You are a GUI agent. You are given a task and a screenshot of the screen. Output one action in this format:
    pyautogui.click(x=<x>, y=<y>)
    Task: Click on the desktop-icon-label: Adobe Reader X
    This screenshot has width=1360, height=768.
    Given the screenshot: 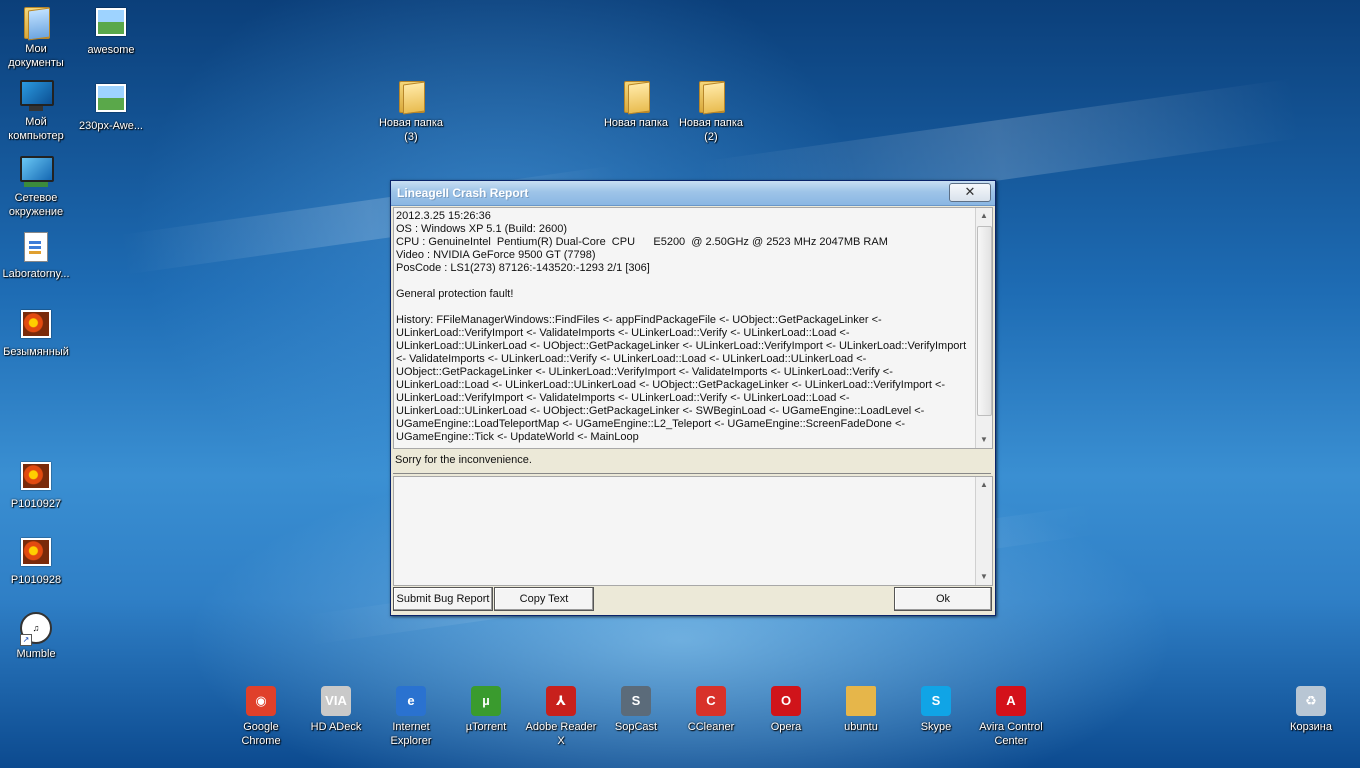 What is the action you would take?
    pyautogui.click(x=561, y=734)
    